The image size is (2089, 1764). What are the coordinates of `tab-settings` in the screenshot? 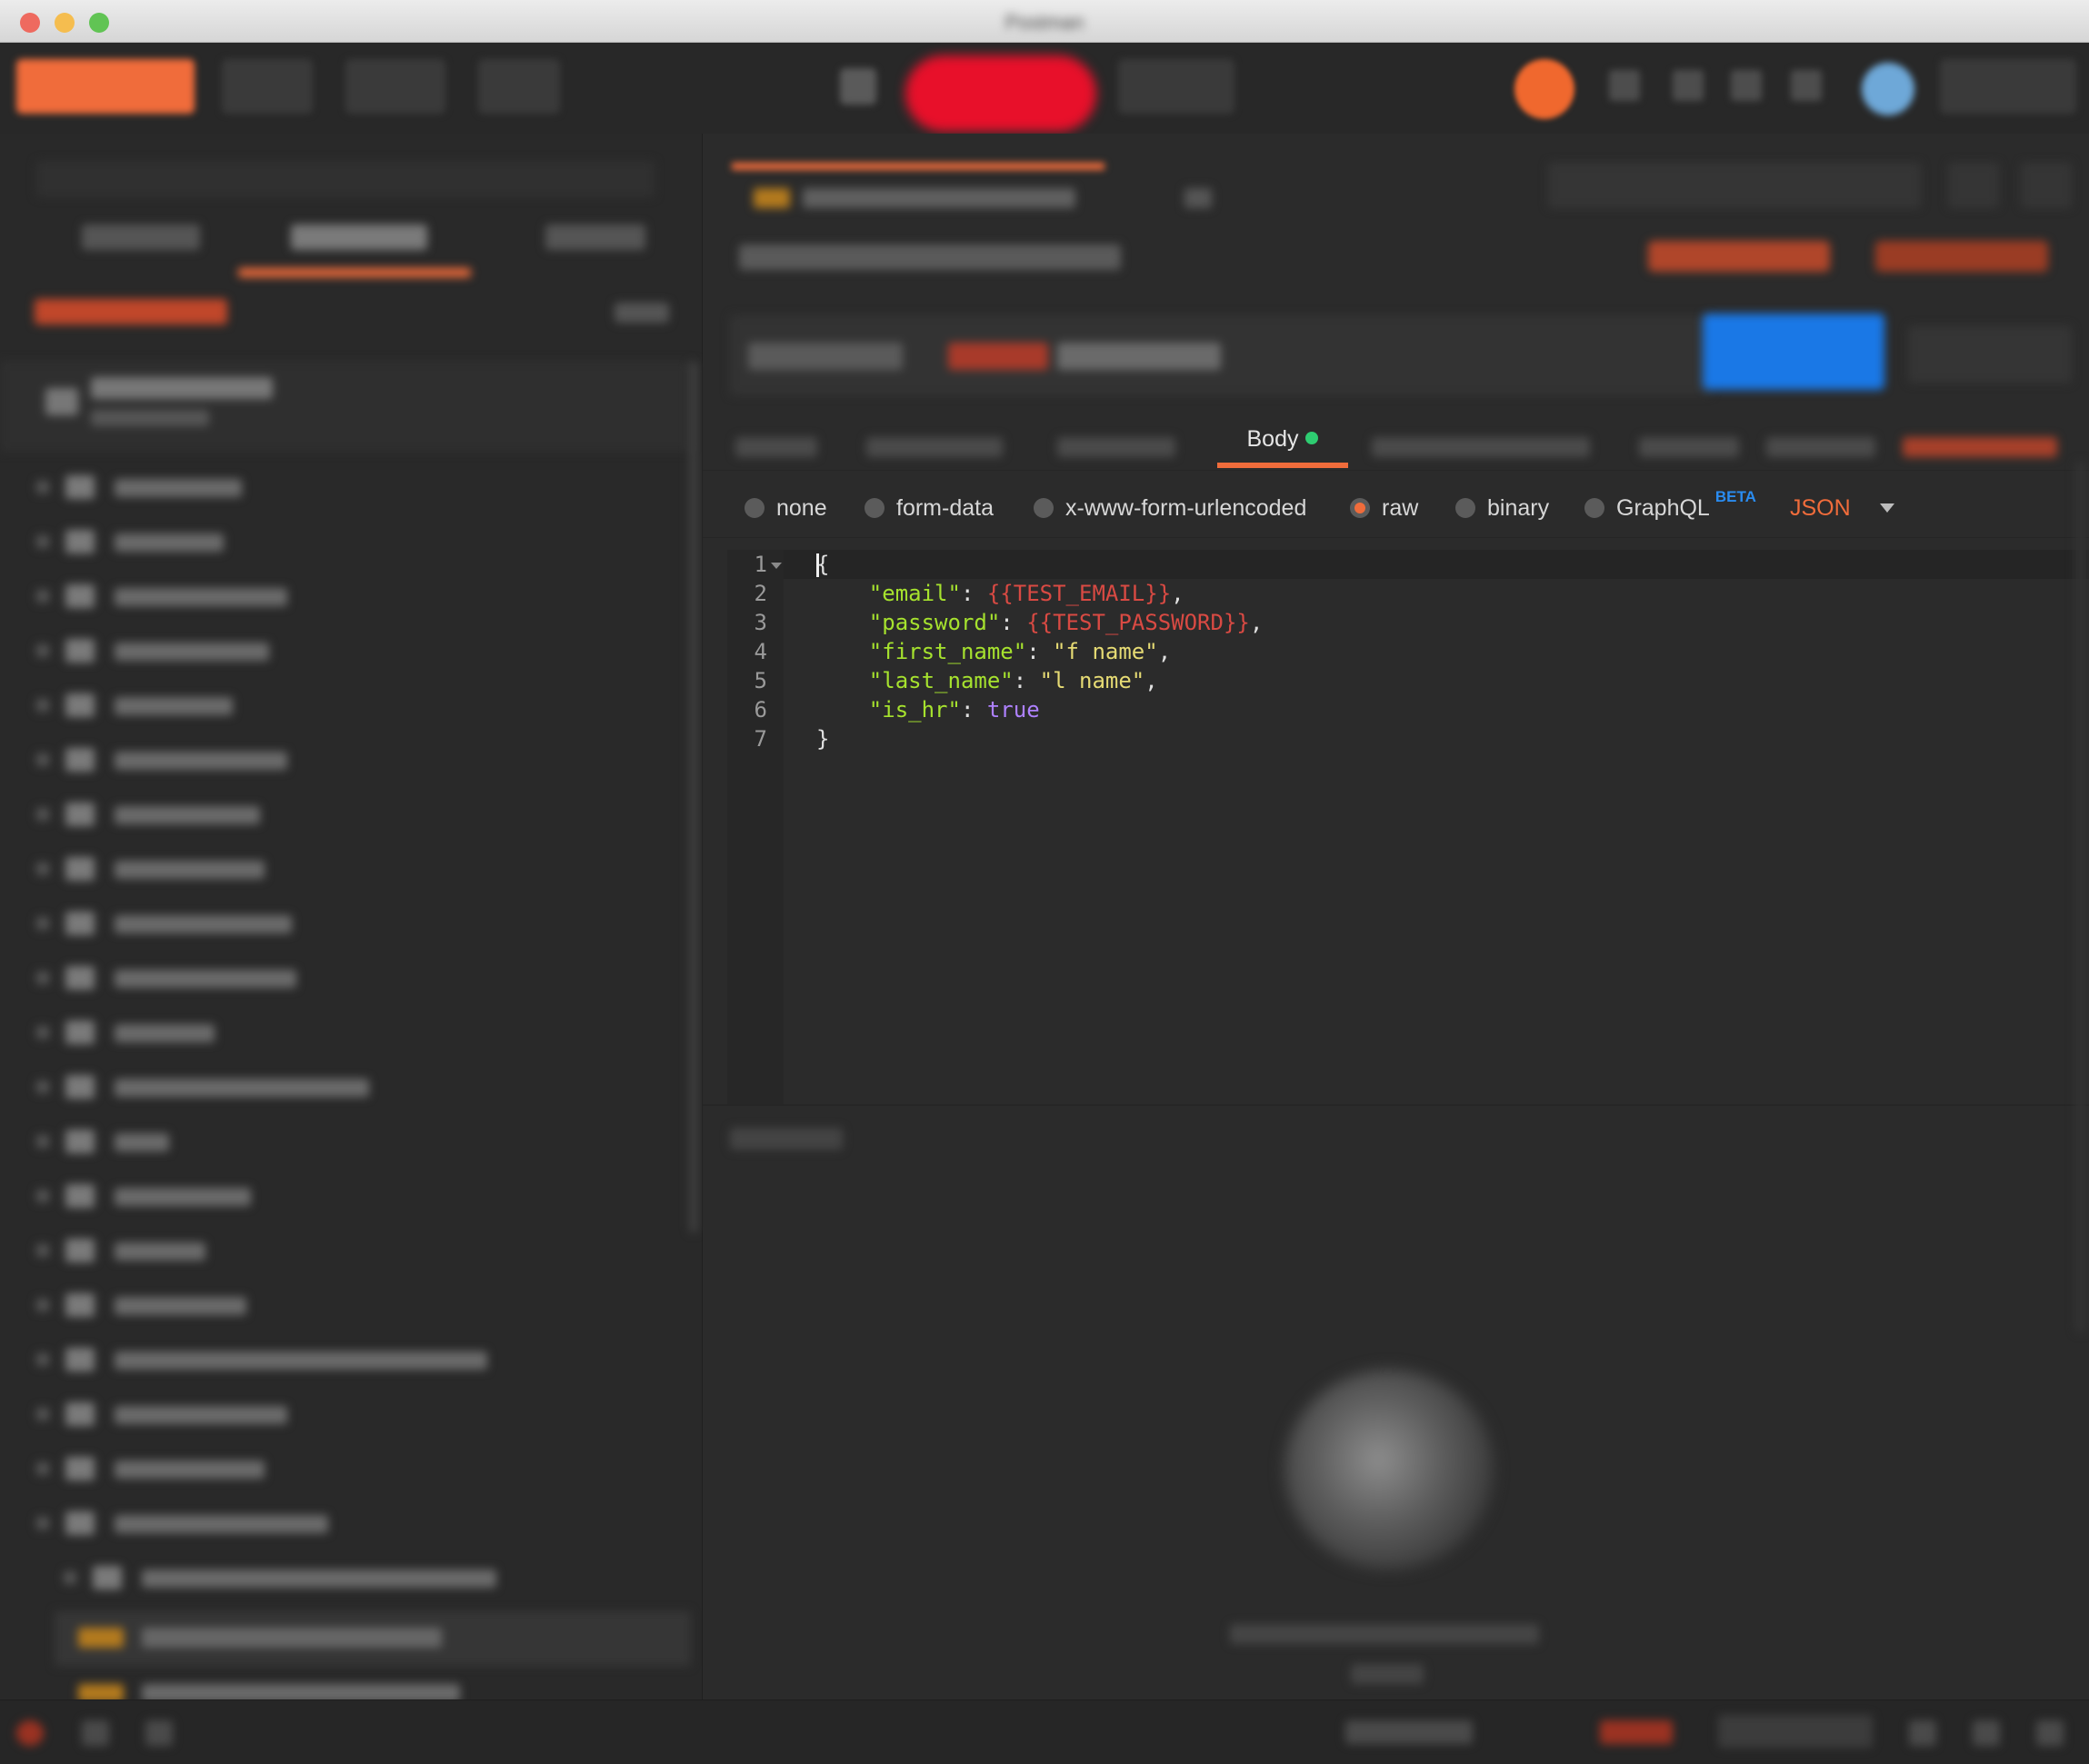 It's located at (1820, 447).